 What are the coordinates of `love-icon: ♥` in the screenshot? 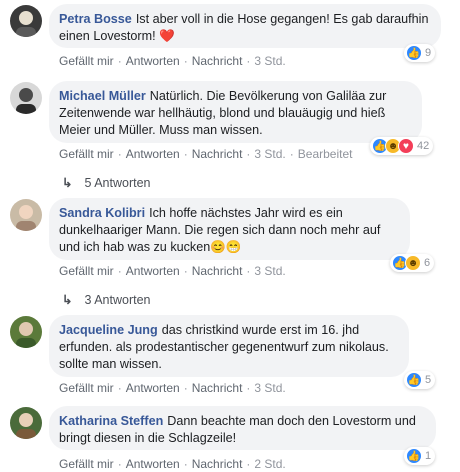 It's located at (406, 146).